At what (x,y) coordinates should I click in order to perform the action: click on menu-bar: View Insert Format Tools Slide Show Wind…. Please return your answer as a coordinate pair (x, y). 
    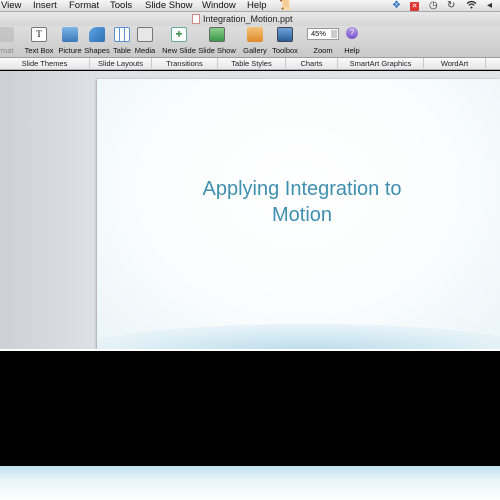
    Looking at the image, I should click on (250, 6).